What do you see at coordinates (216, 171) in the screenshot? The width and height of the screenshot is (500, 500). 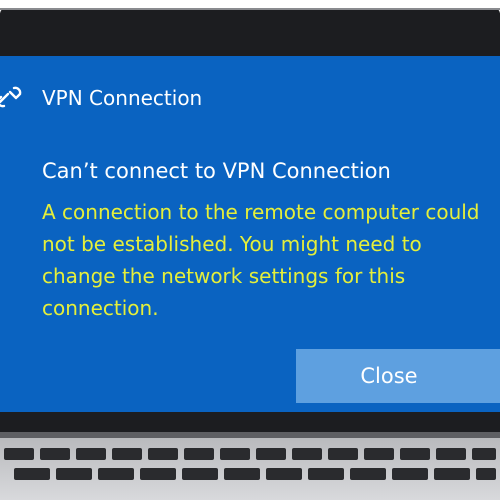 I see `notification-heading: Can’t connect to VPN Connection` at bounding box center [216, 171].